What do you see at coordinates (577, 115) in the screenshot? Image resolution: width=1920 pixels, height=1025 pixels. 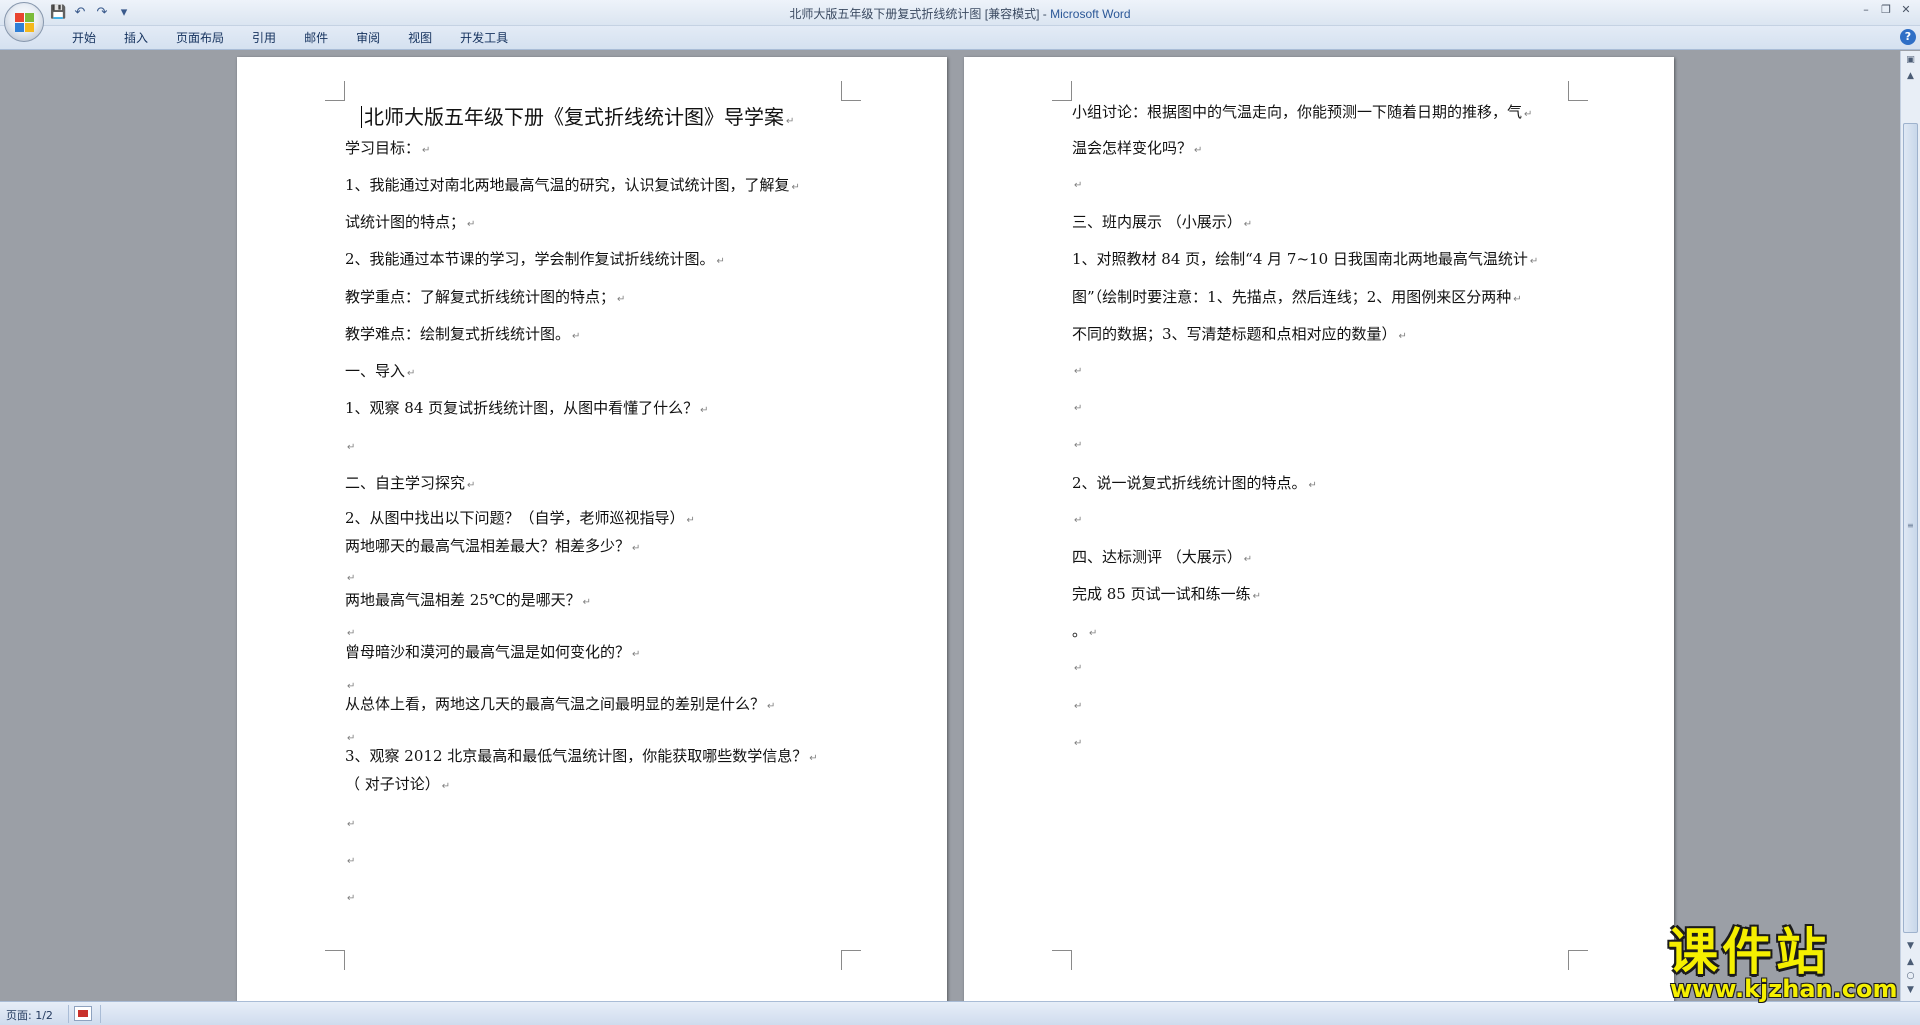 I see `document-heading: 北师大版五年级下册《复式折线统计图》导学案 ↵` at bounding box center [577, 115].